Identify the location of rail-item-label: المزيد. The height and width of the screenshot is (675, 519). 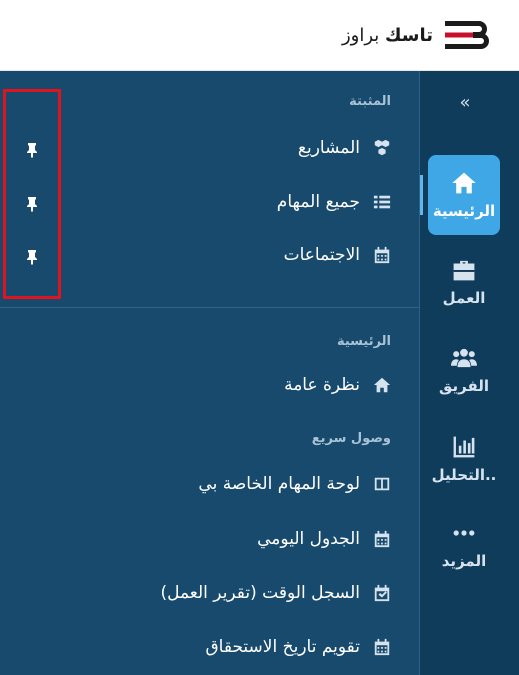
(464, 561).